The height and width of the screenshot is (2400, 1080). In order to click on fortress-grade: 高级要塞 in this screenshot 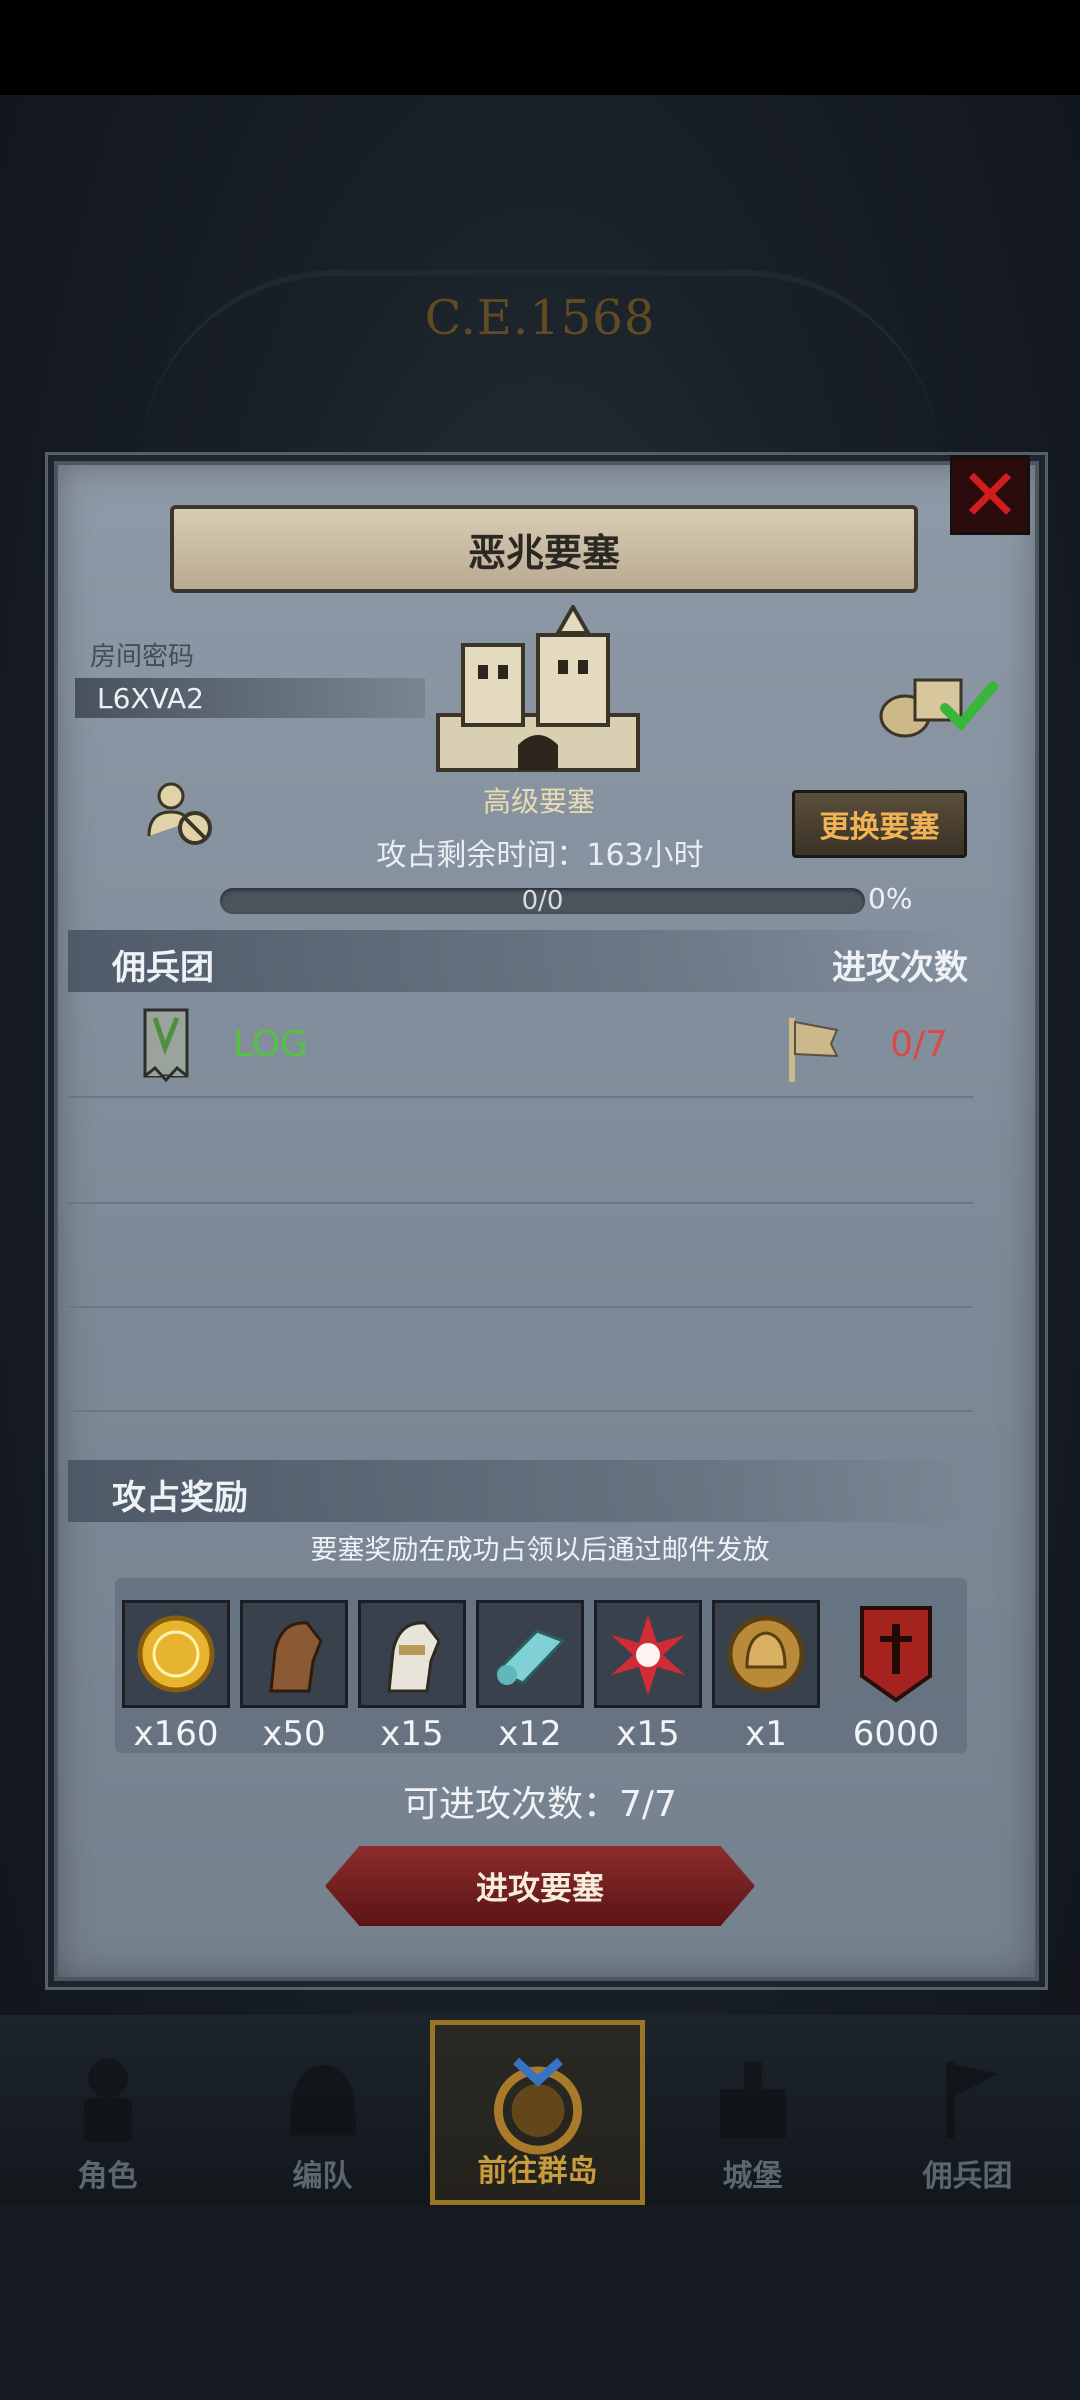, I will do `click(538, 801)`.